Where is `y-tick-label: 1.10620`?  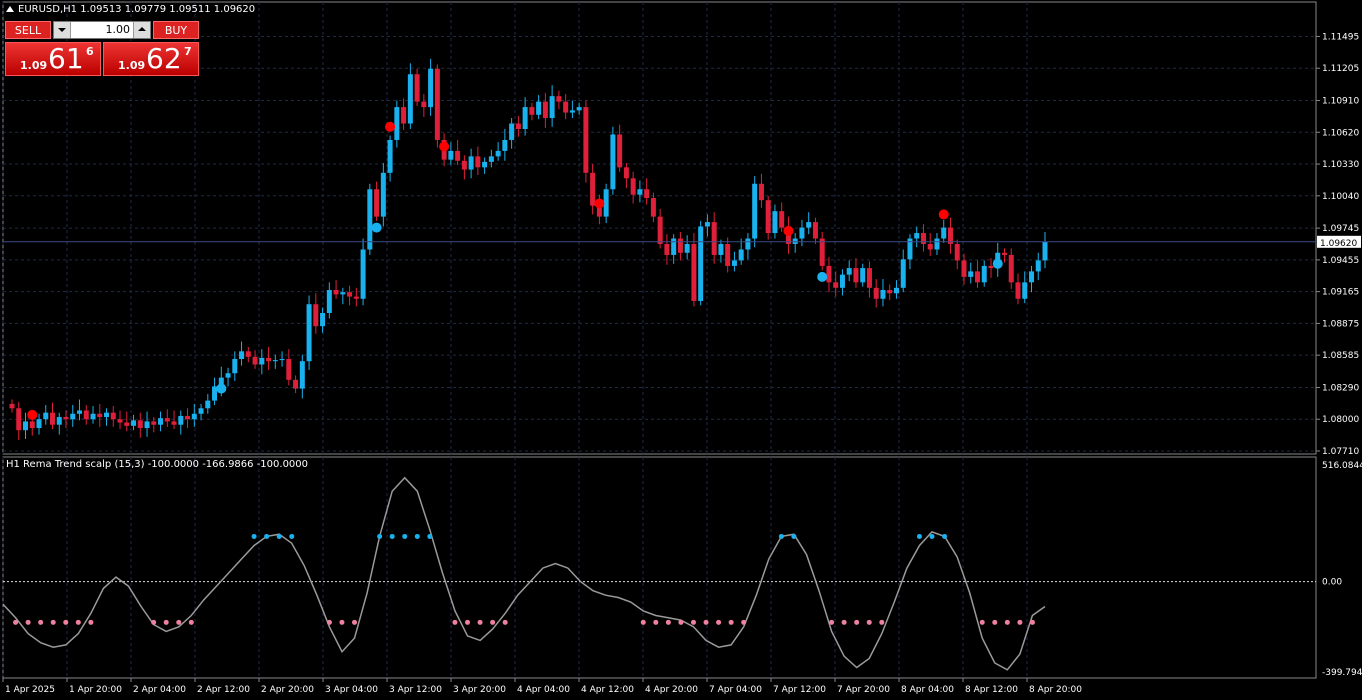 y-tick-label: 1.10620 is located at coordinates (1340, 133).